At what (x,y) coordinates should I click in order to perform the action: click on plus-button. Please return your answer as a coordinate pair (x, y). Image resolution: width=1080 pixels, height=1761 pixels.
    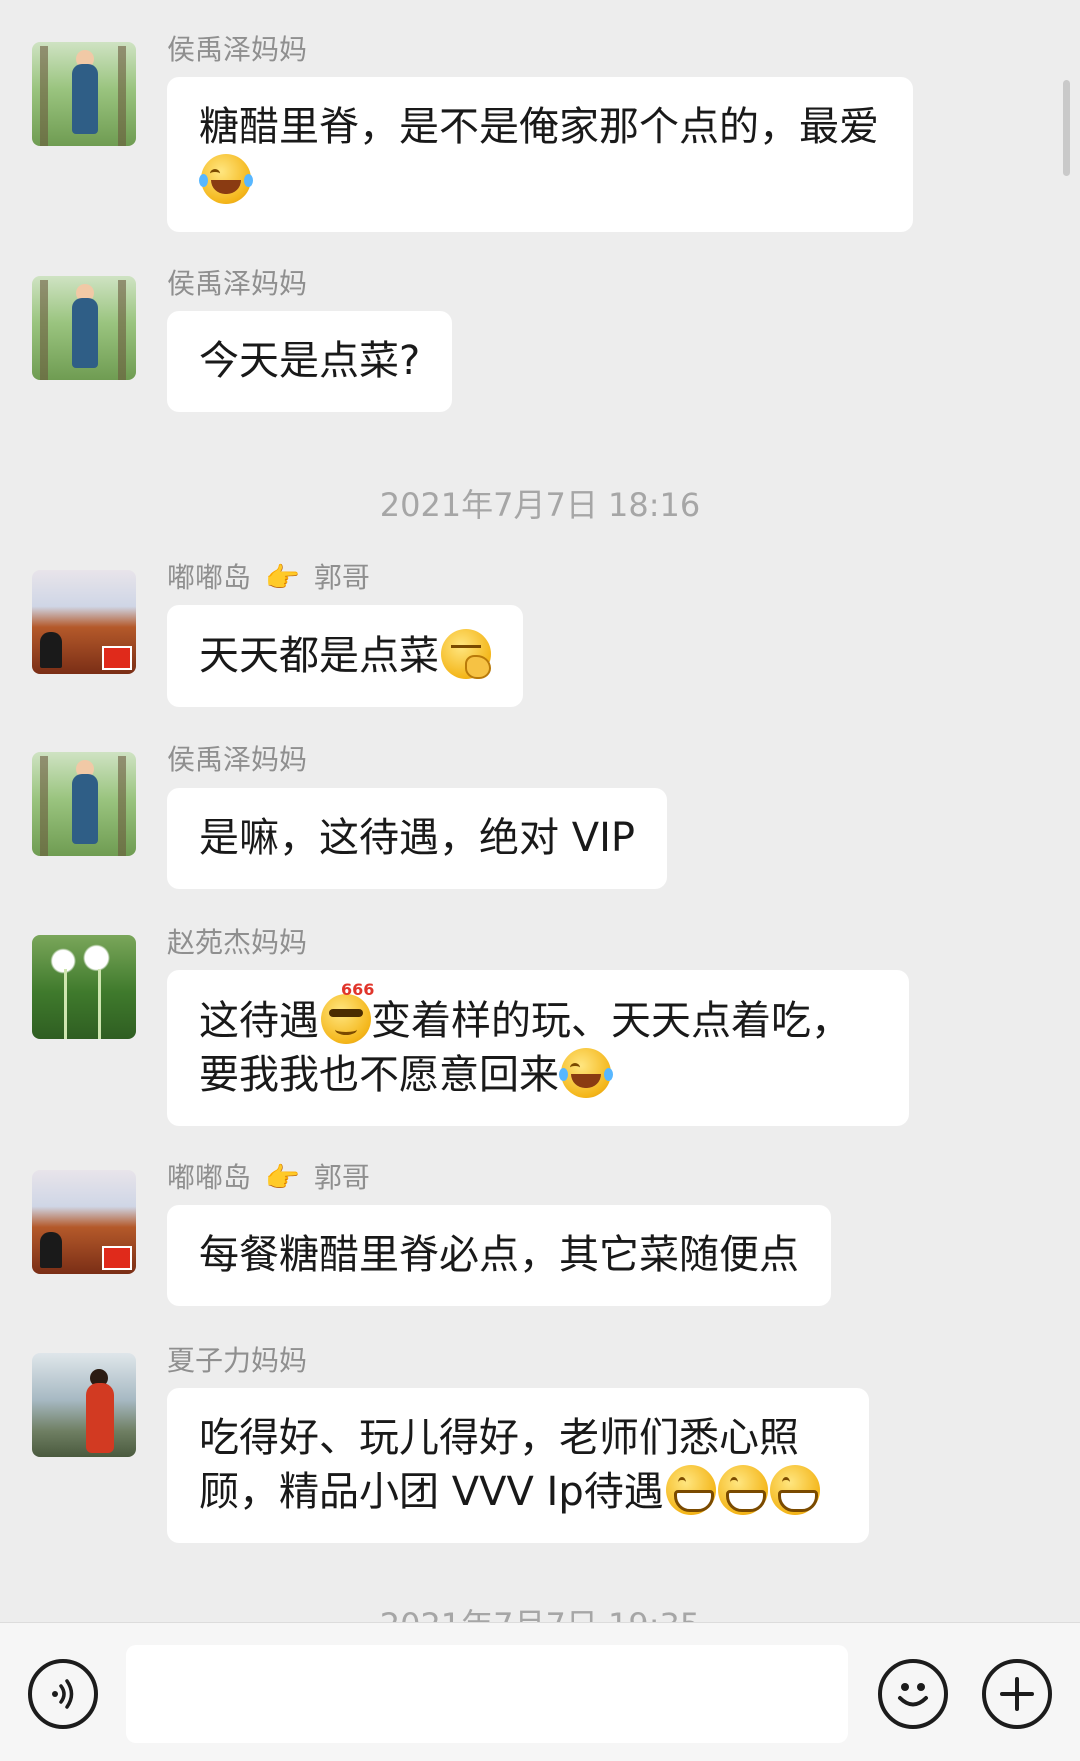
    Looking at the image, I should click on (1017, 1694).